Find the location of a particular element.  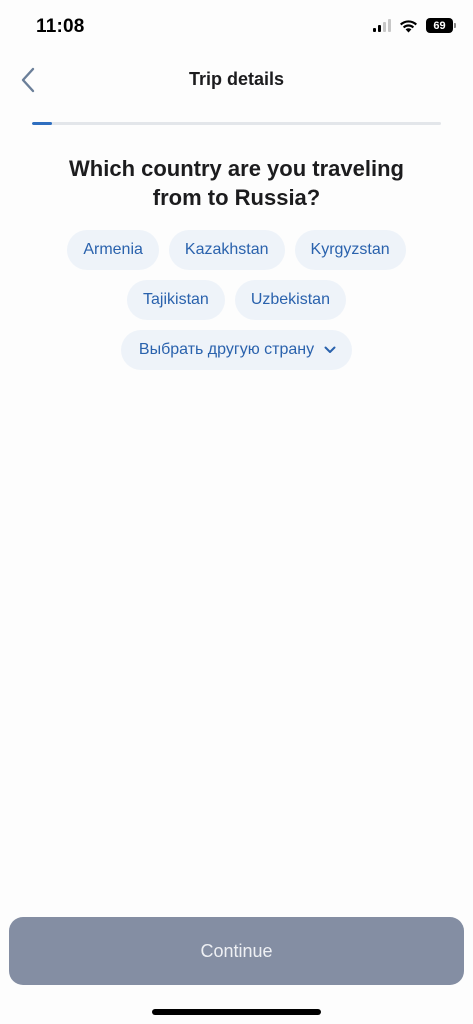

other-country-dropdown: Выбрать другую страну is located at coordinates (236, 350).